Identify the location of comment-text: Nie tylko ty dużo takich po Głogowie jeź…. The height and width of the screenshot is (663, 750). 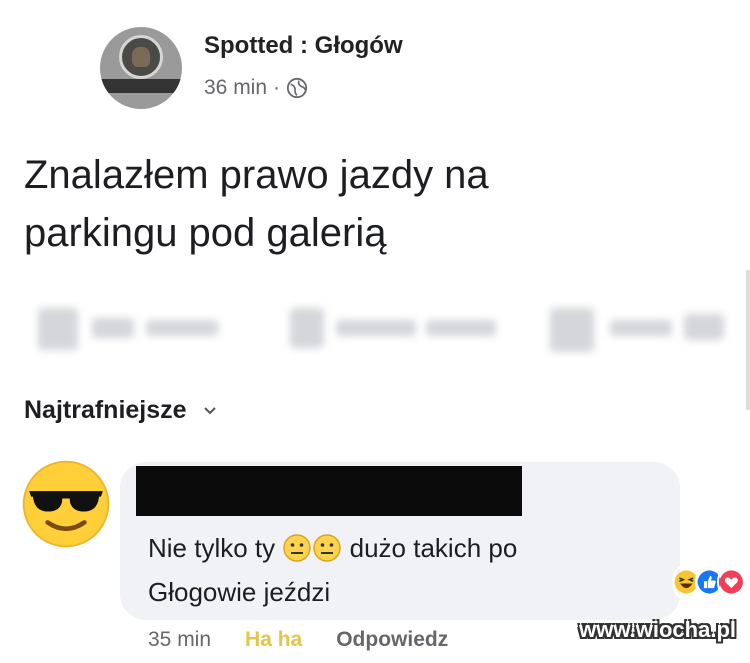
(403, 570).